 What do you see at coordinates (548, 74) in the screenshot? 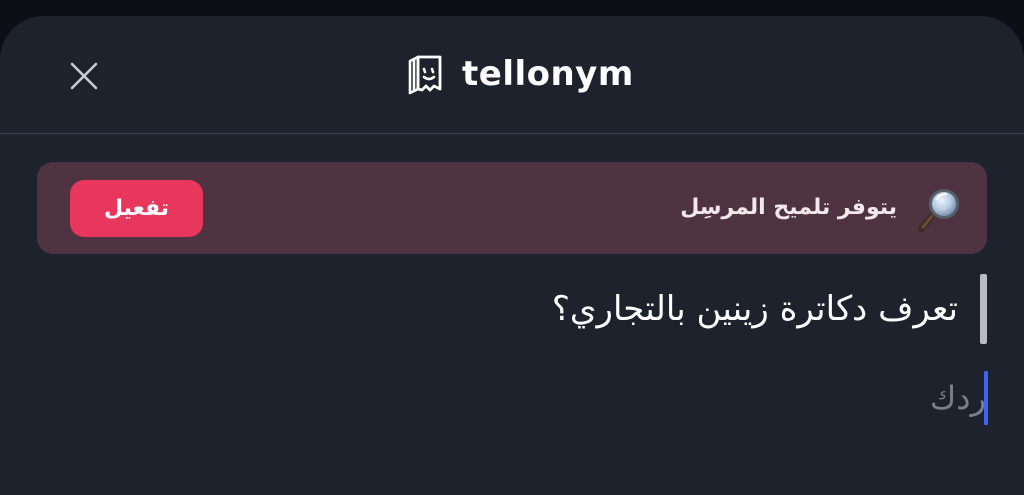
I see `brand-name: tellonym` at bounding box center [548, 74].